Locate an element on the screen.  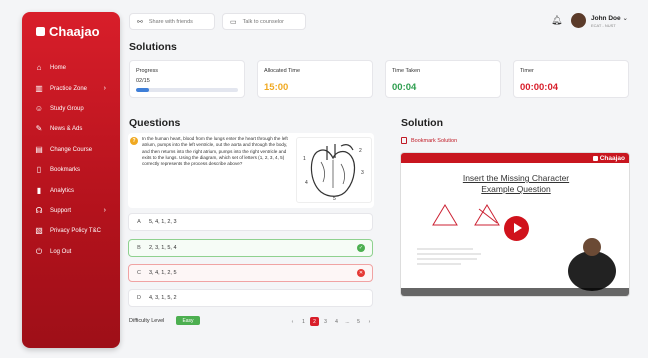
sidebar-item-practice-zone: ▥ Practice Zone › is located at coordinates (72, 88).